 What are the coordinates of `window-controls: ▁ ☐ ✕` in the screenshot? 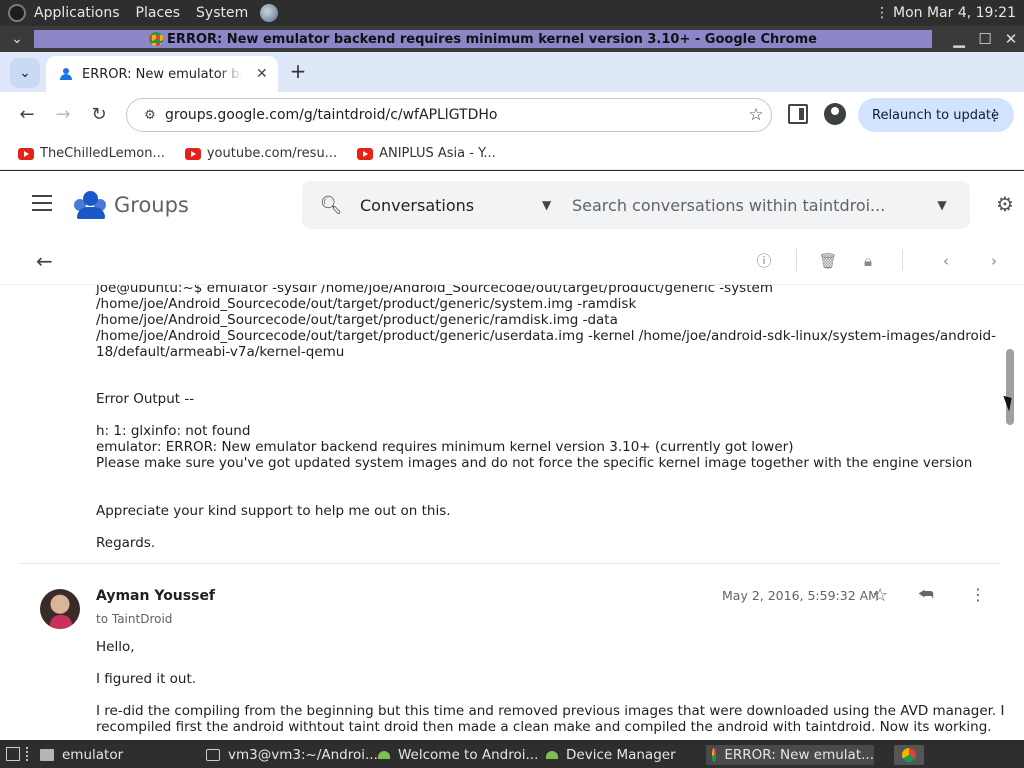 It's located at (985, 39).